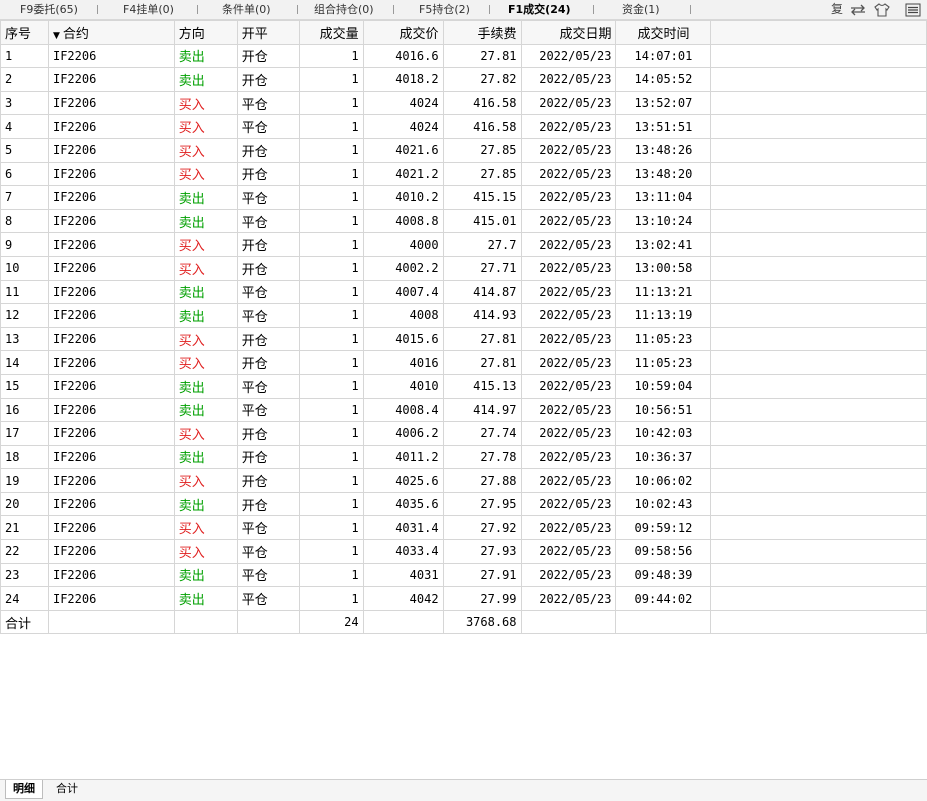  Describe the element at coordinates (403, 268) in the screenshot. I see `price-cell: 4002.2` at that location.